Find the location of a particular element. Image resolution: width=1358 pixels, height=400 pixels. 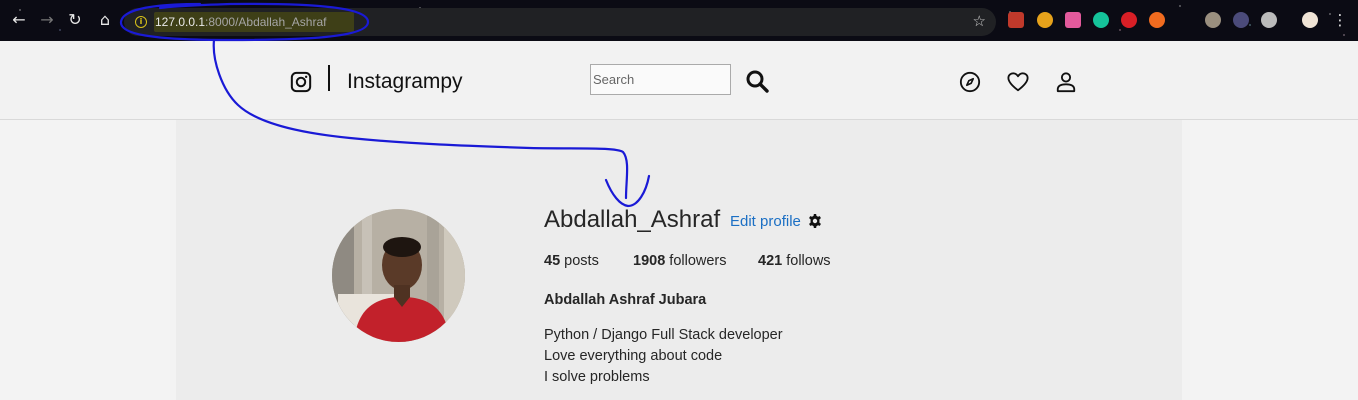

profile-photo is located at coordinates (398, 275).